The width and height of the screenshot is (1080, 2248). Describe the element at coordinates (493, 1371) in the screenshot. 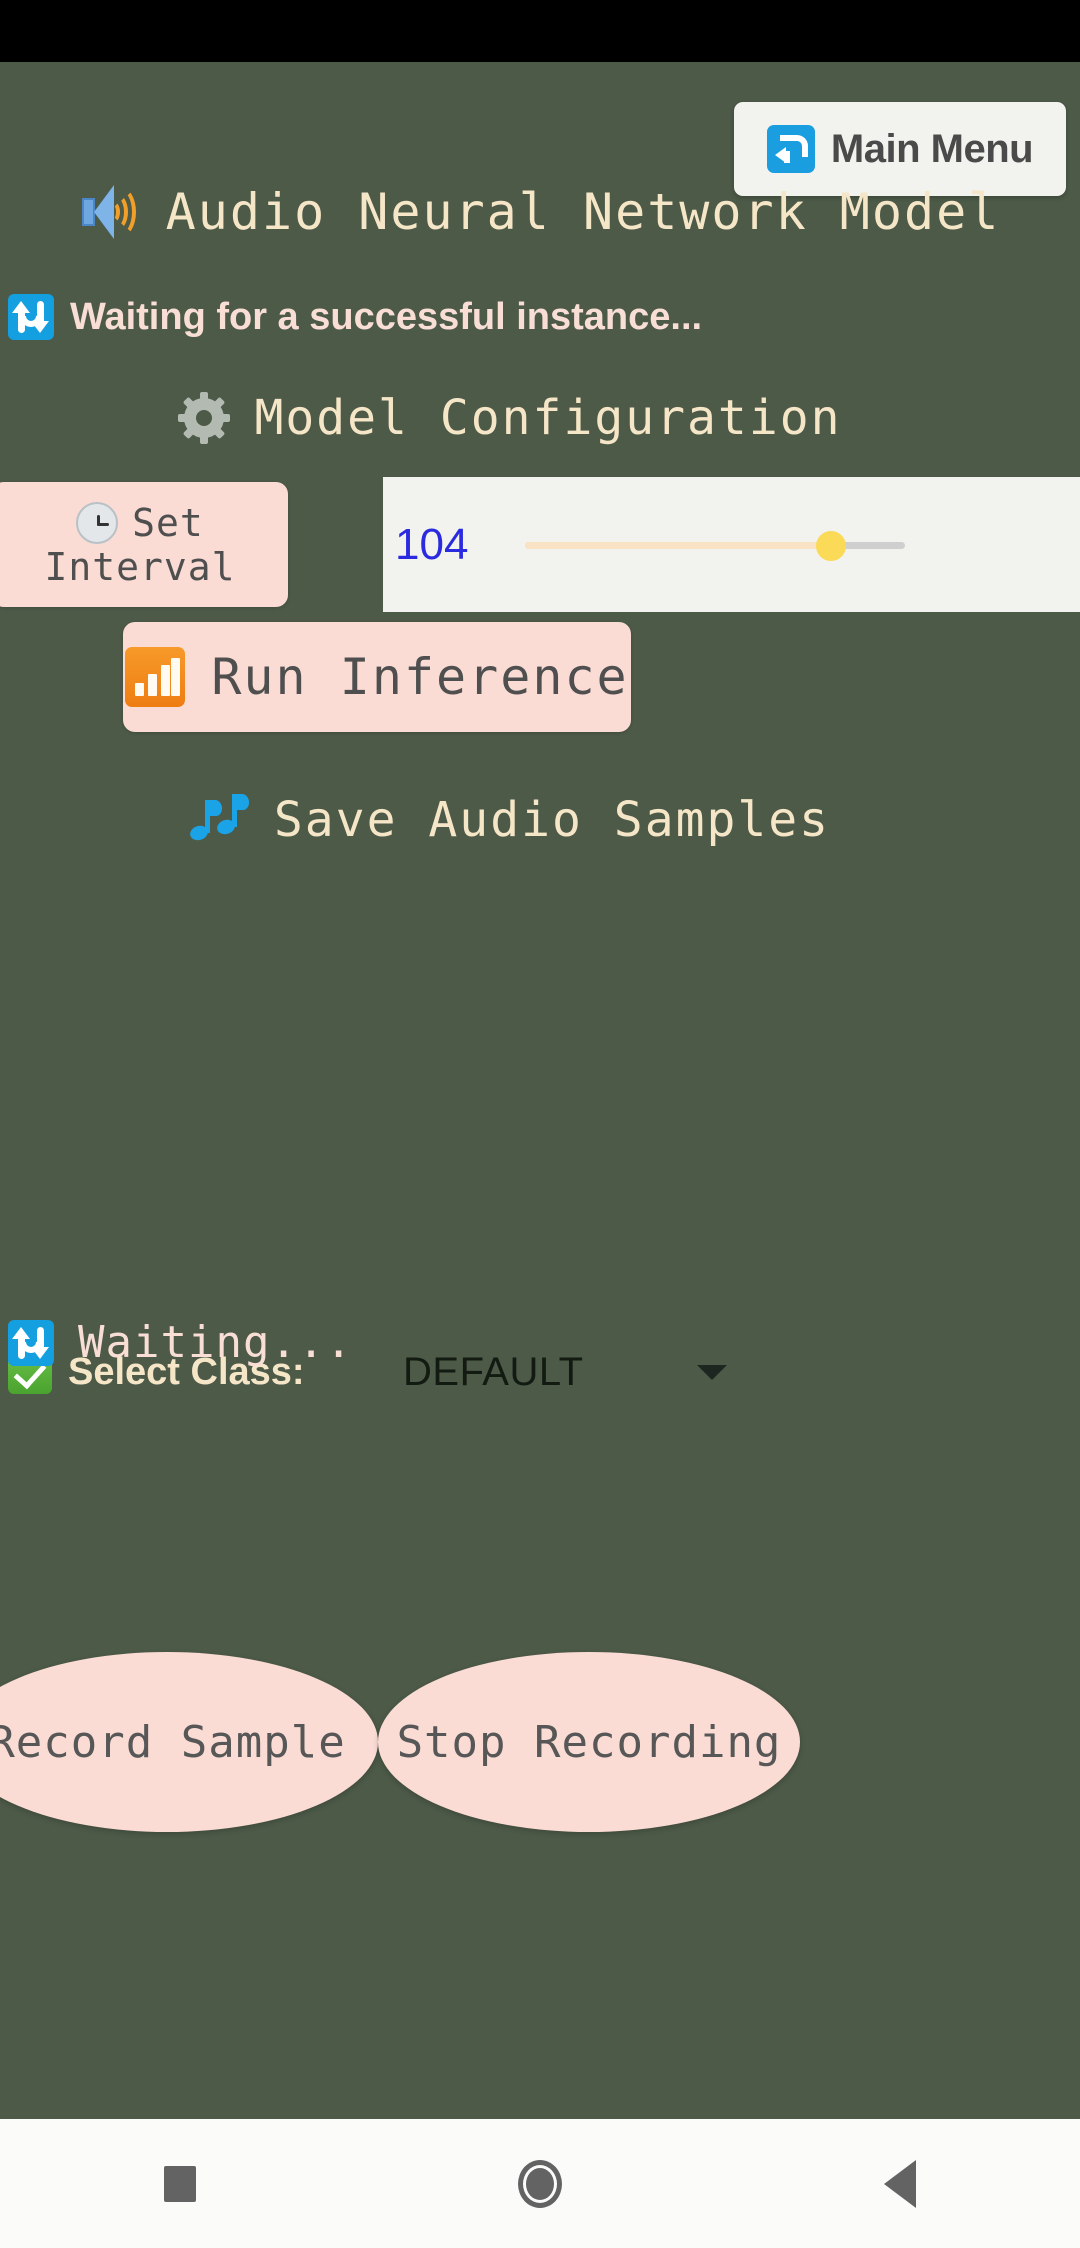

I see `class-dropdown-value: DEFAULT` at that location.